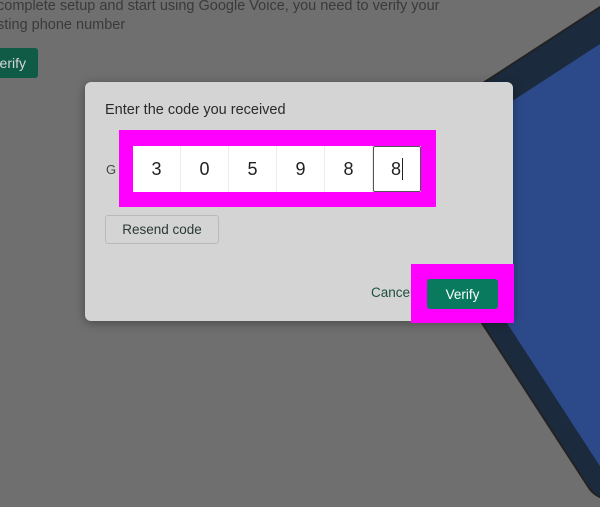 Image resolution: width=600 pixels, height=507 pixels. Describe the element at coordinates (157, 169) in the screenshot. I see `code-digit-1: 3` at that location.